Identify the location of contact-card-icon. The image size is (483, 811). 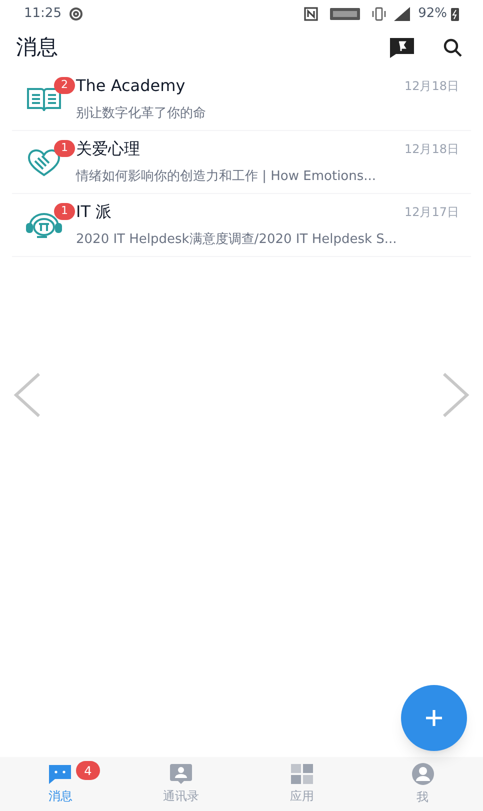
(181, 774).